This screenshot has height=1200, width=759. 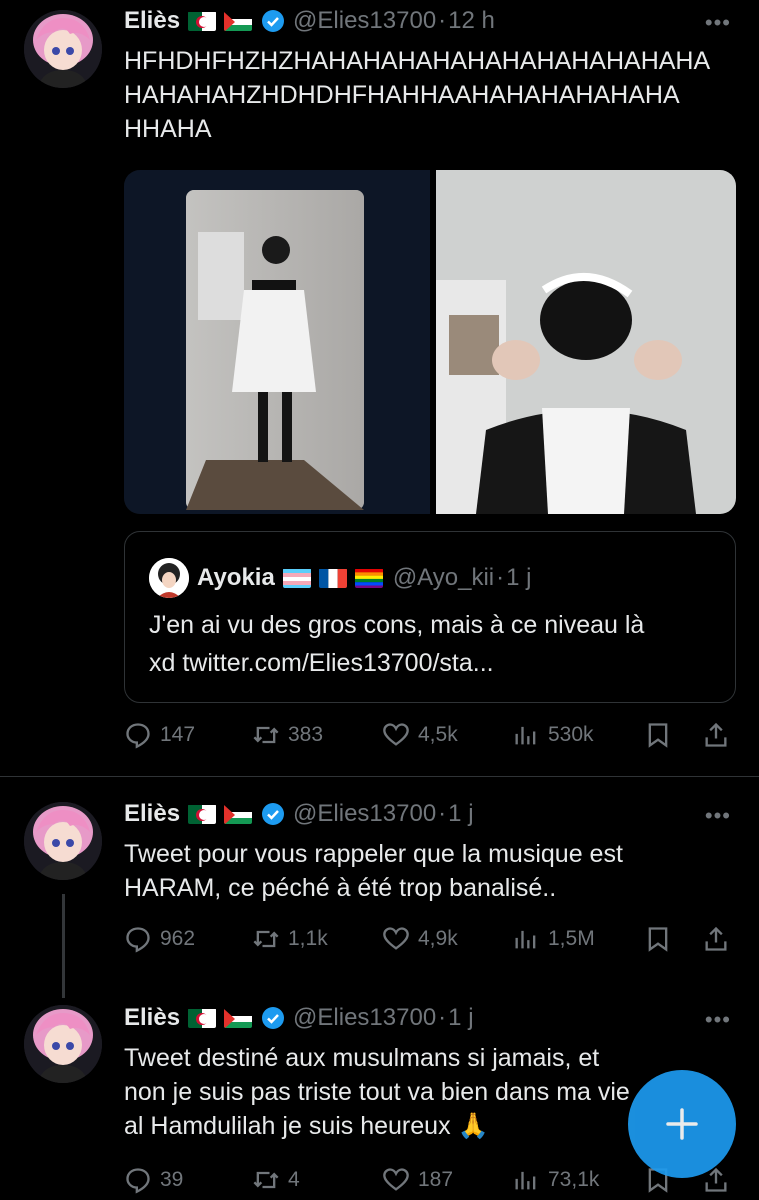 What do you see at coordinates (571, 734) in the screenshot?
I see `views-count: 530k` at bounding box center [571, 734].